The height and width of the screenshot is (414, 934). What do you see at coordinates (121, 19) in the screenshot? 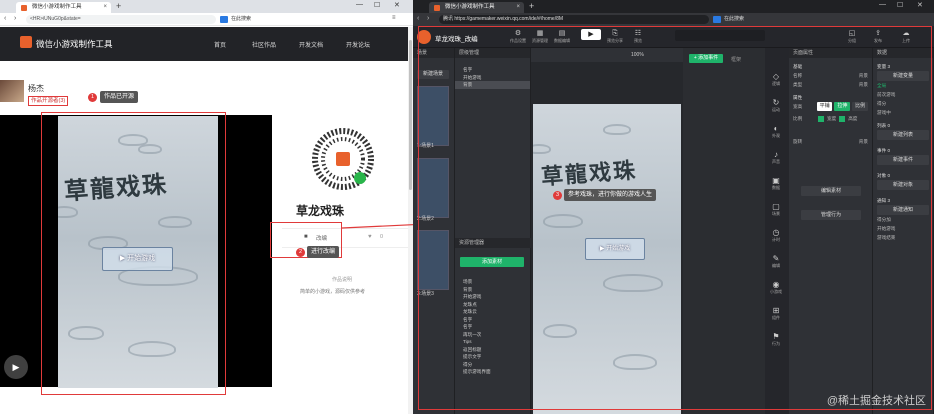
I see `url-field: <HR>iUNuG0p&state=` at bounding box center [121, 19].